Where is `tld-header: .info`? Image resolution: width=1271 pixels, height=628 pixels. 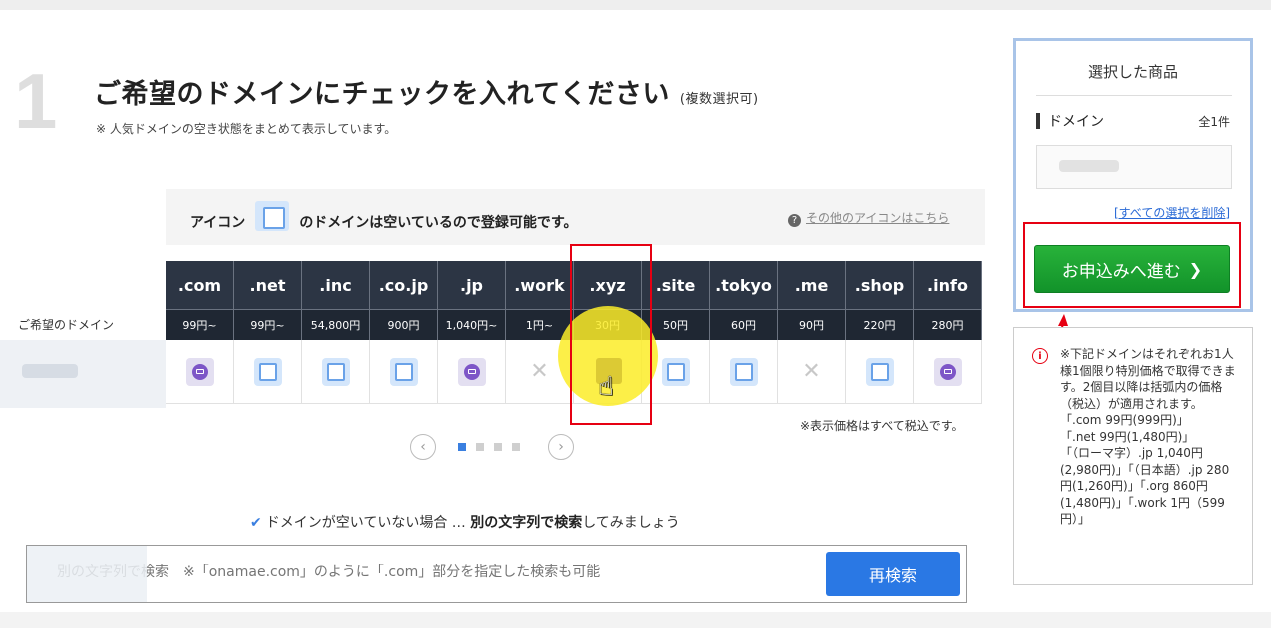
tld-header: .info is located at coordinates (948, 285).